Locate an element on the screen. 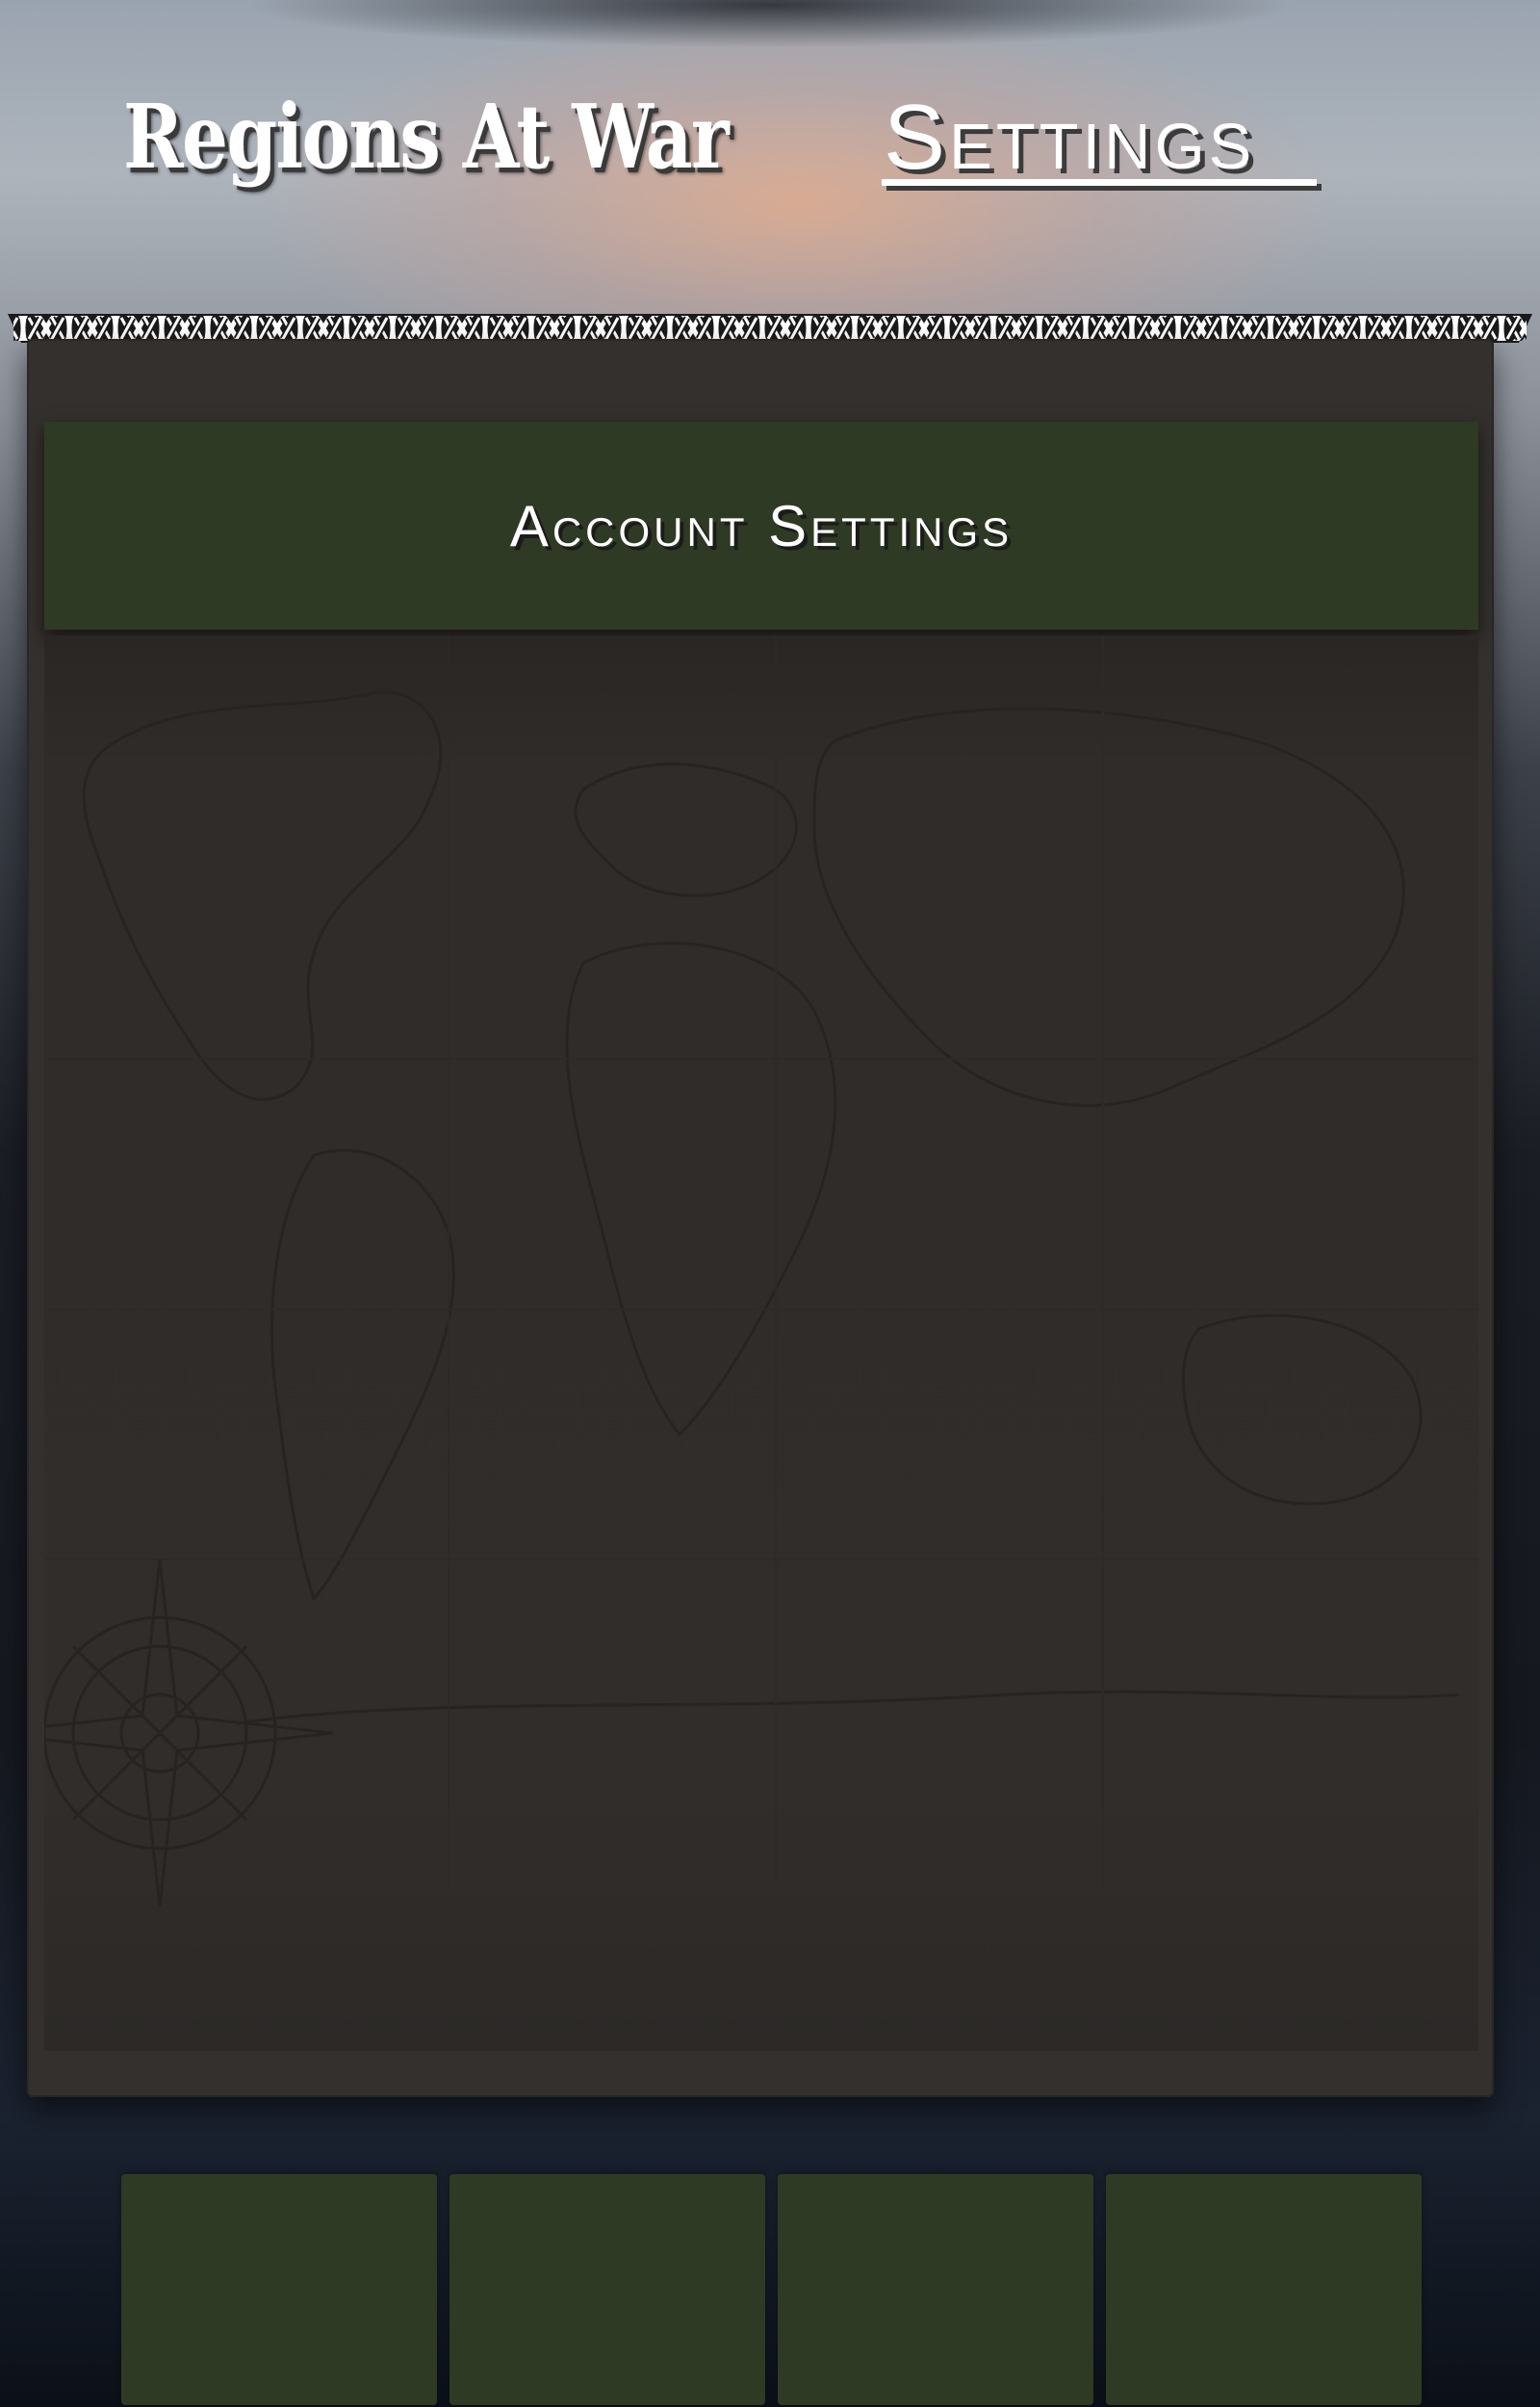 Image resolution: width=1540 pixels, height=2407 pixels. panel-title: Account Settings is located at coordinates (761, 525).